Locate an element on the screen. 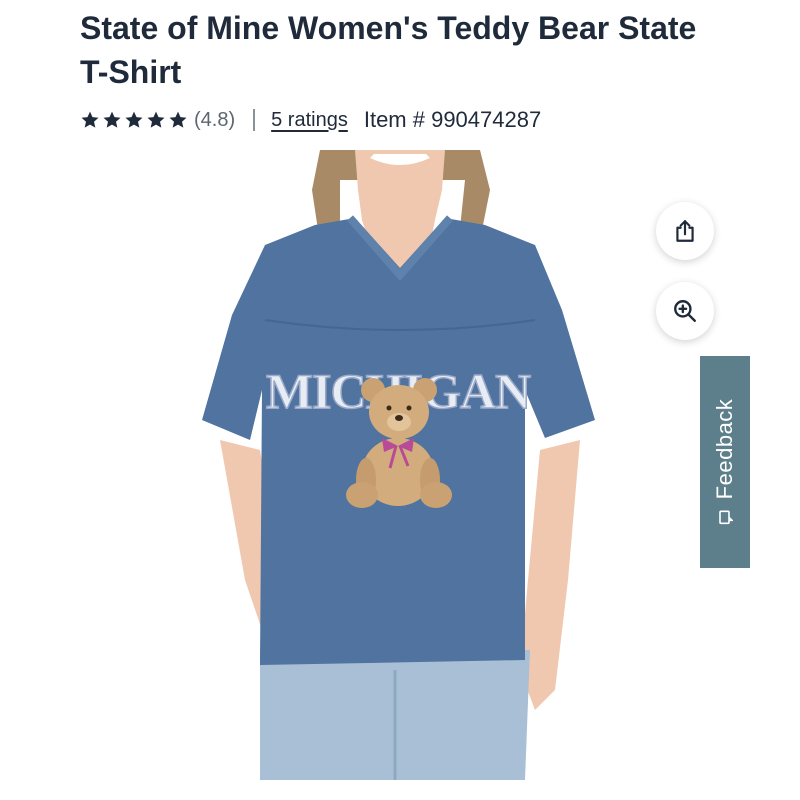 This screenshot has width=800, height=800. share-button is located at coordinates (685, 231).